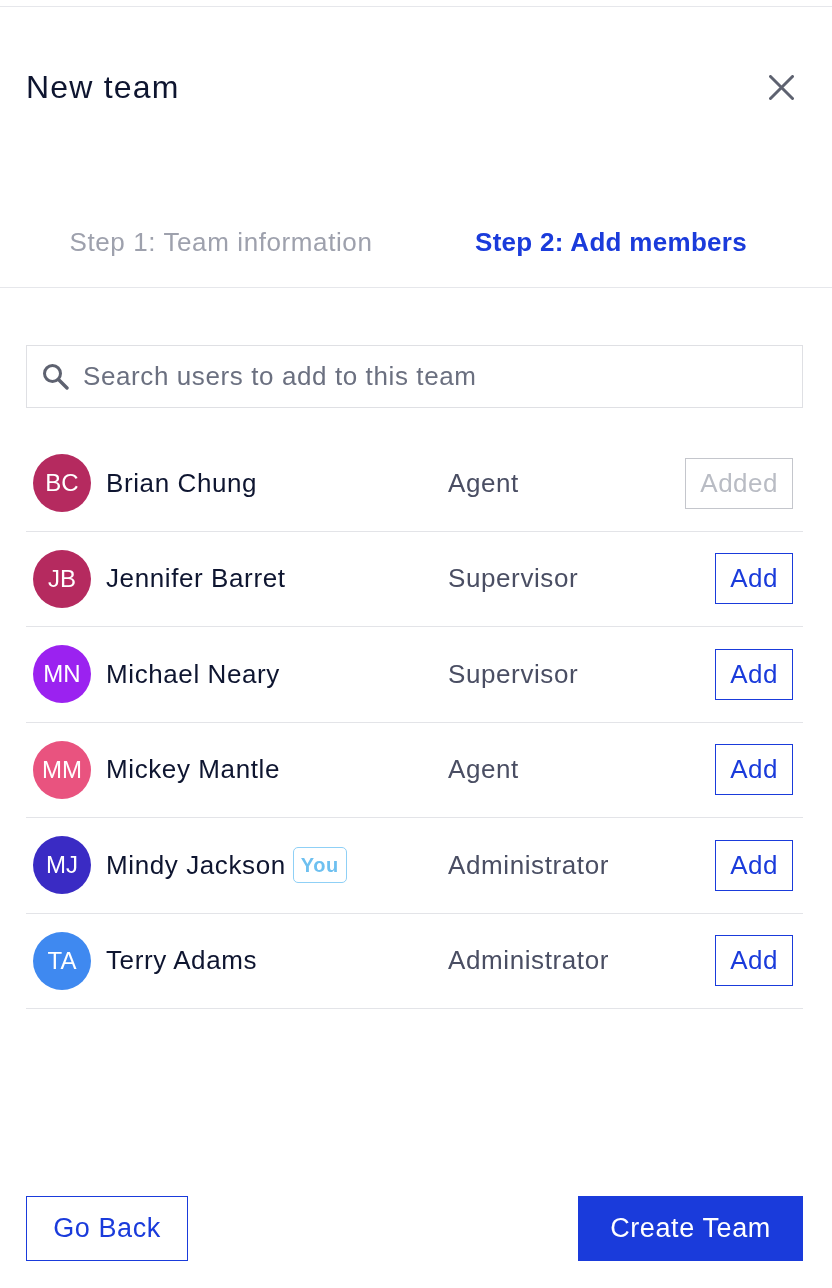  What do you see at coordinates (319, 865) in the screenshot?
I see `you-tag: You` at bounding box center [319, 865].